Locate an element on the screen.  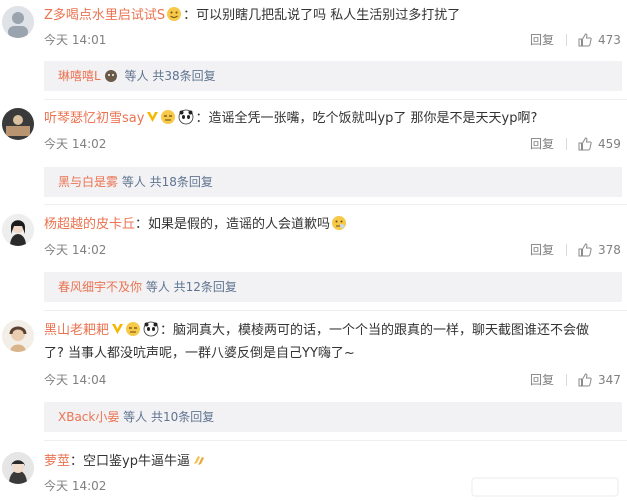
comment-text: ：造谣全凭一张嘴，吃个饭就叫yp了 那你是不是天天yp啊? is located at coordinates (366, 118).